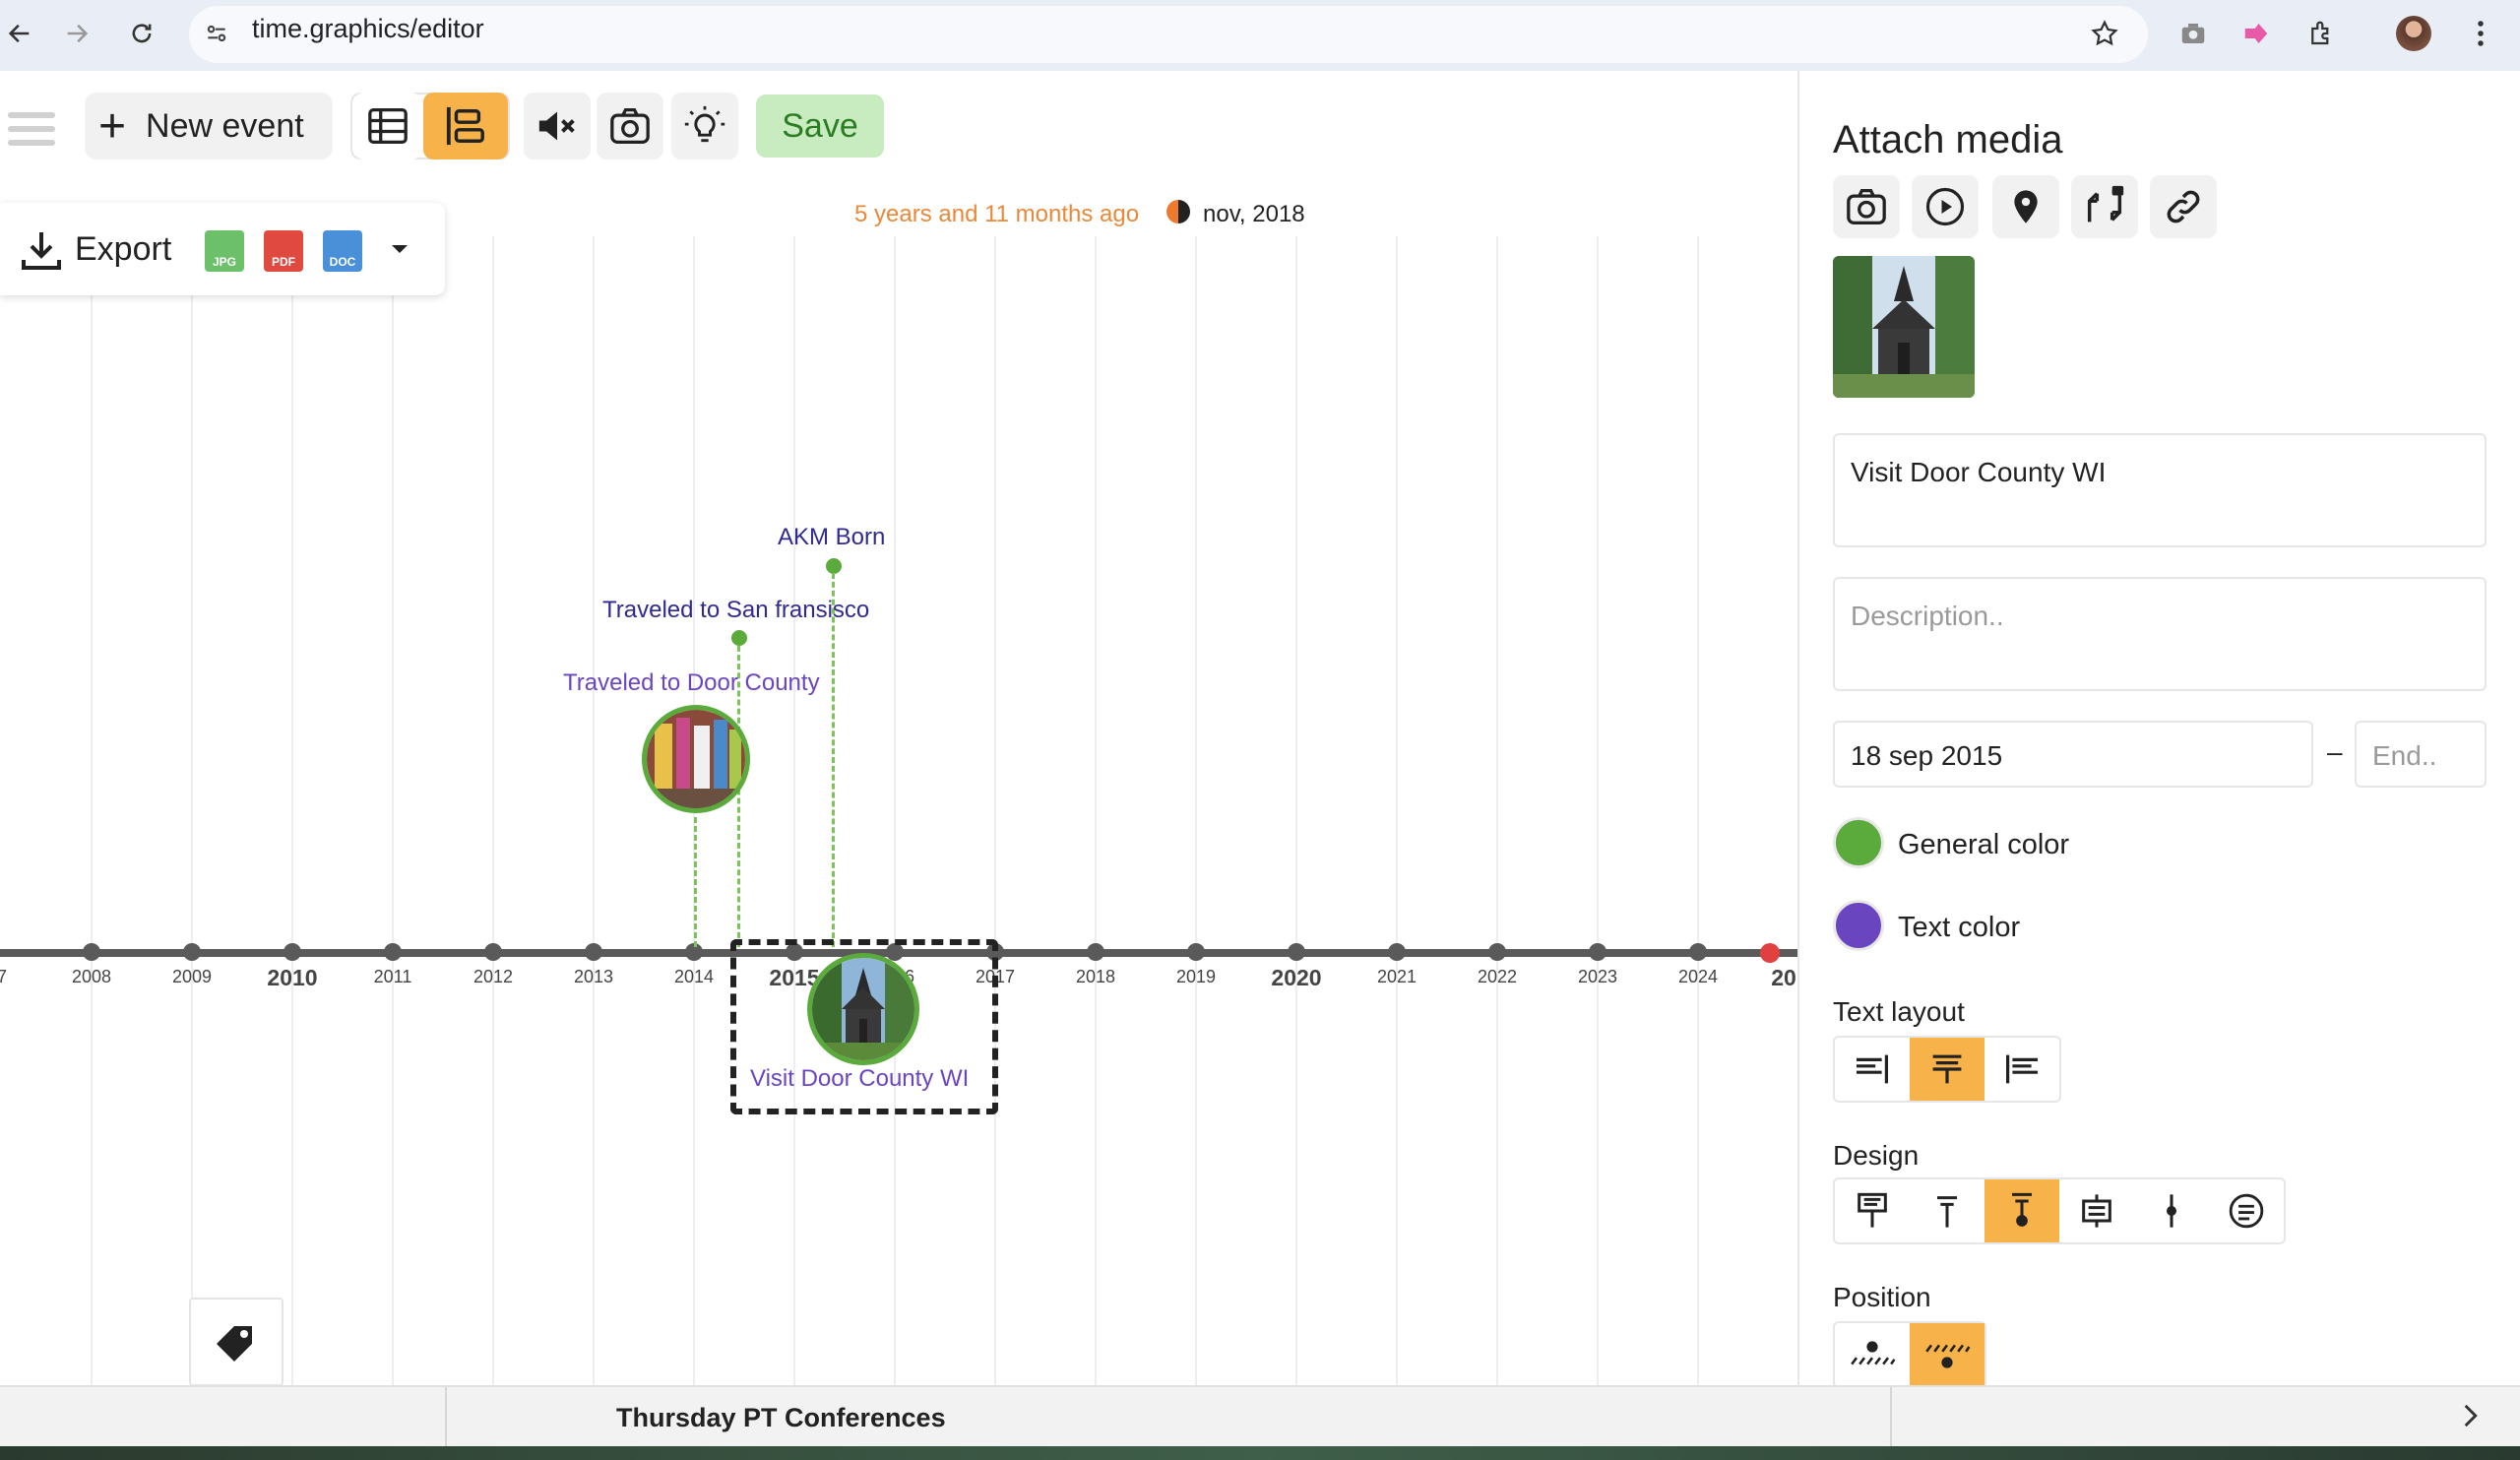  What do you see at coordinates (781, 1418) in the screenshot?
I see `timeline-title: Thursday PT Conferences` at bounding box center [781, 1418].